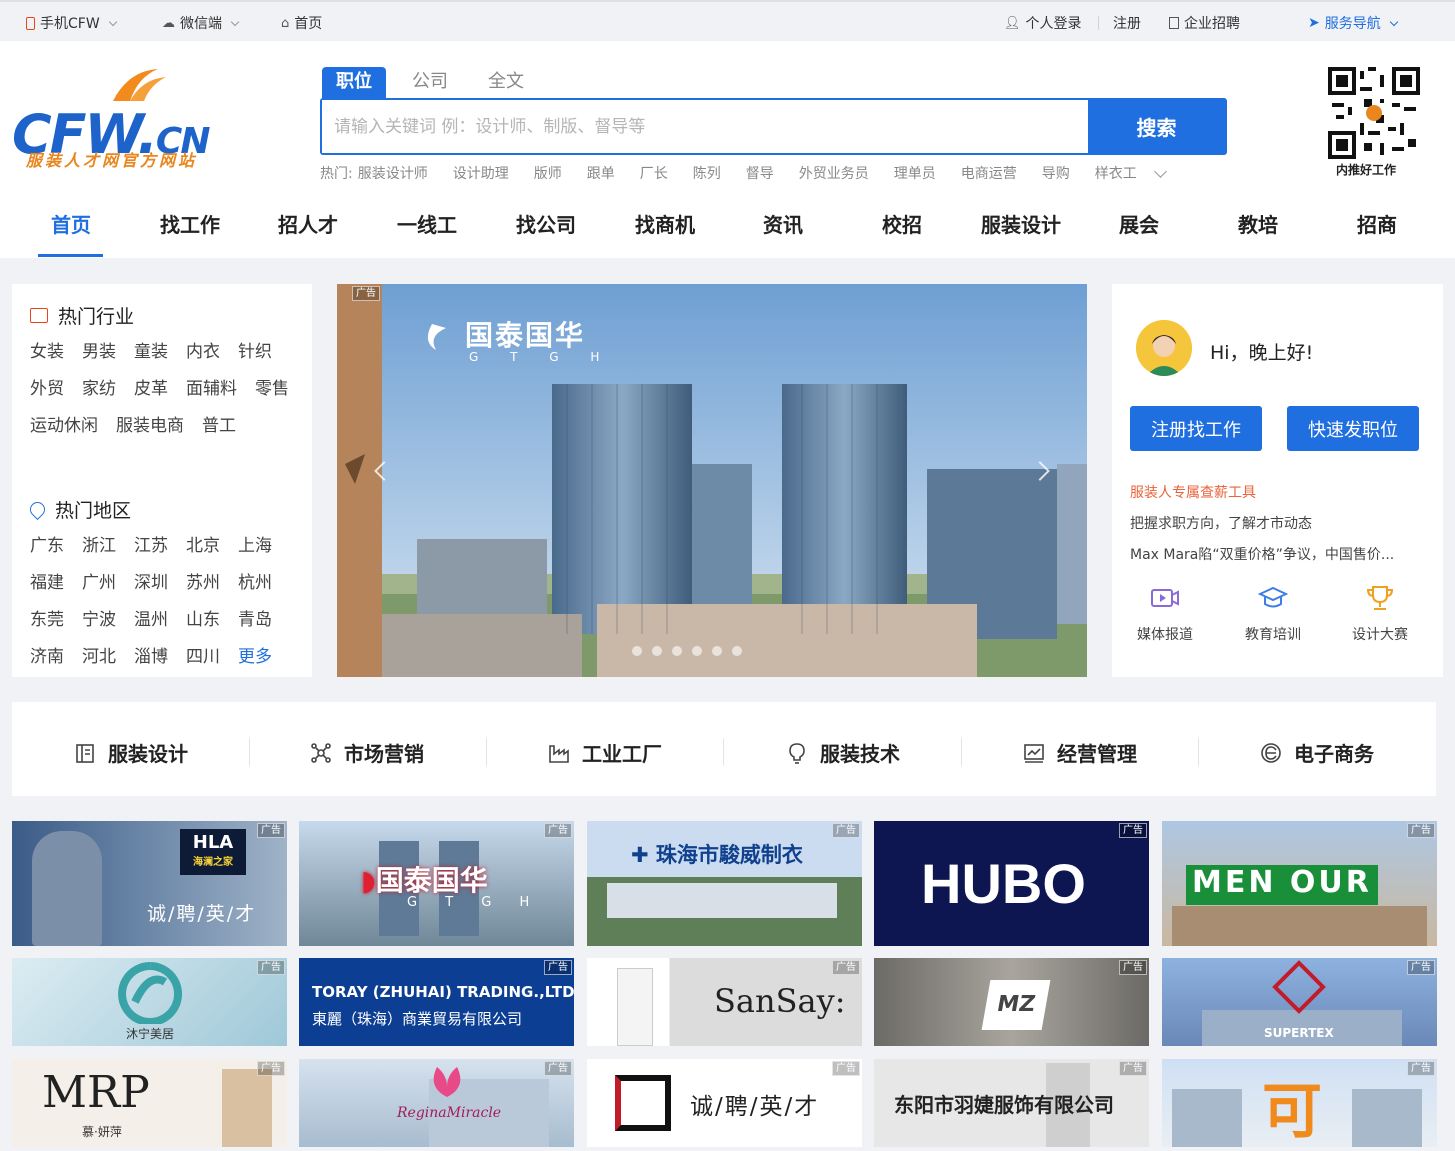  What do you see at coordinates (1165, 614) in the screenshot?
I see `media-report-link: 媒体报道` at bounding box center [1165, 614].